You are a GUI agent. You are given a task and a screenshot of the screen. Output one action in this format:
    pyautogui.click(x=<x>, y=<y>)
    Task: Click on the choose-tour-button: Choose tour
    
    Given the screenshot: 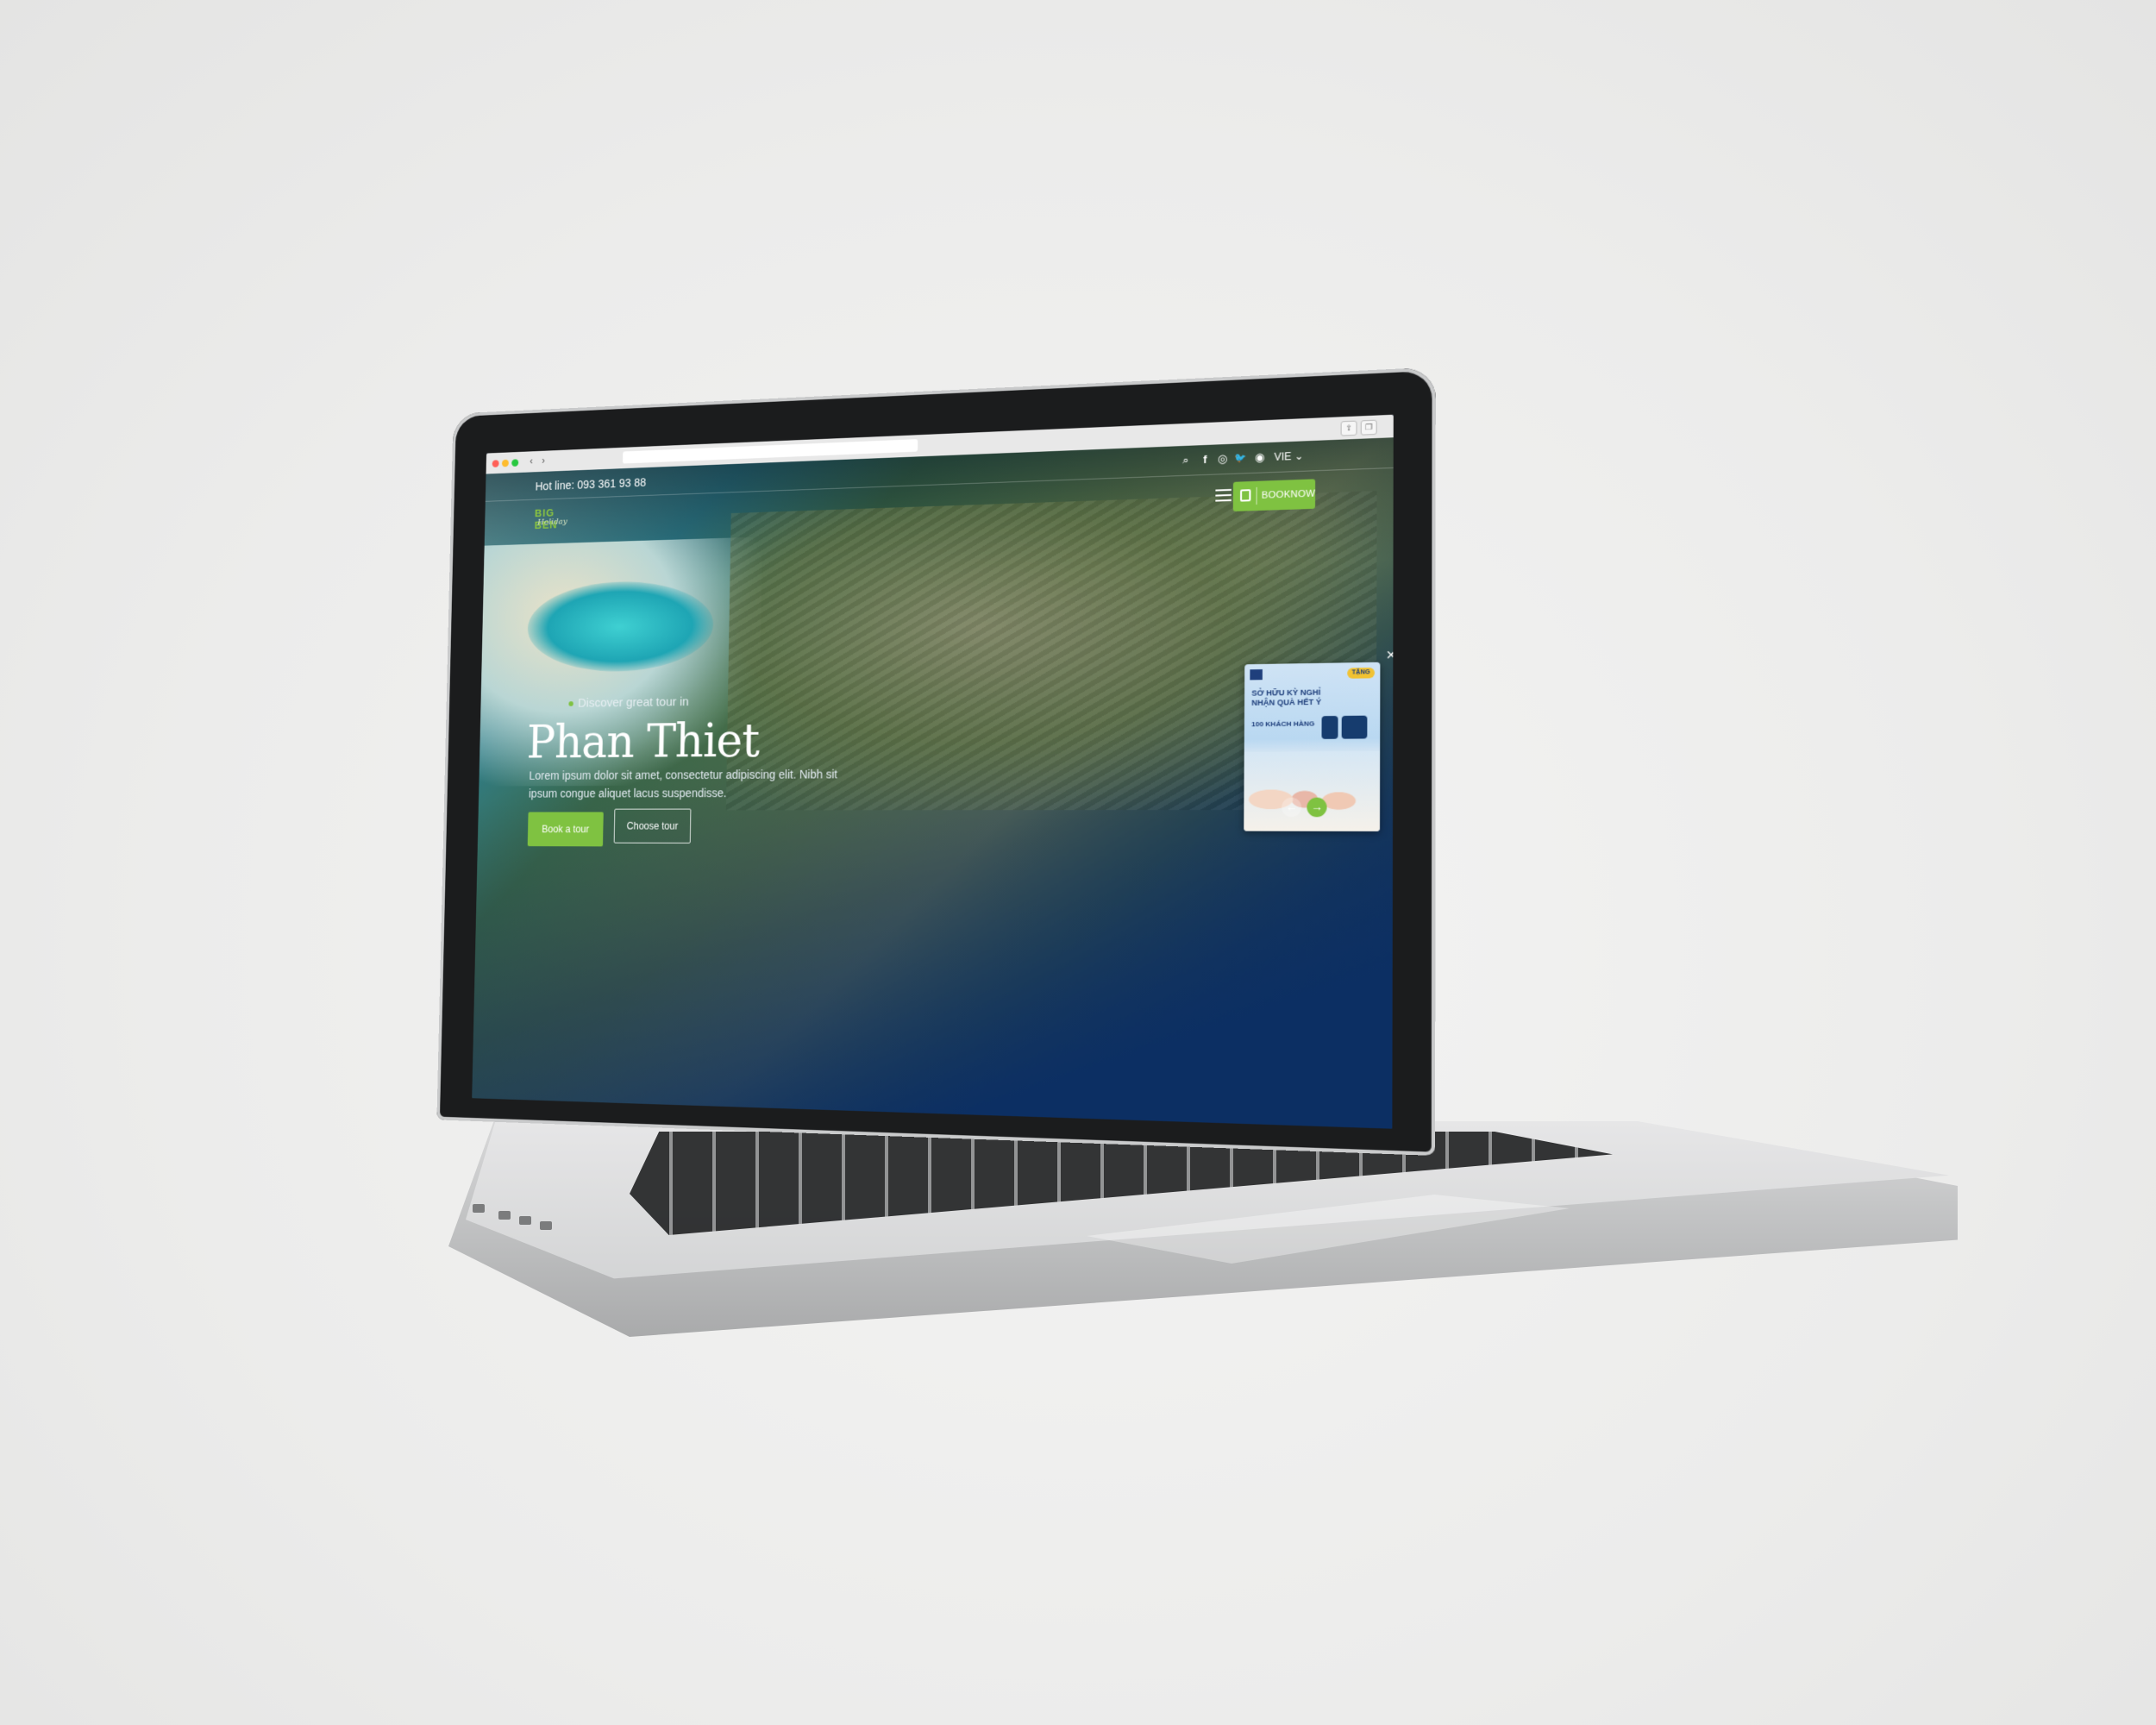 What is the action you would take?
    pyautogui.click(x=653, y=826)
    